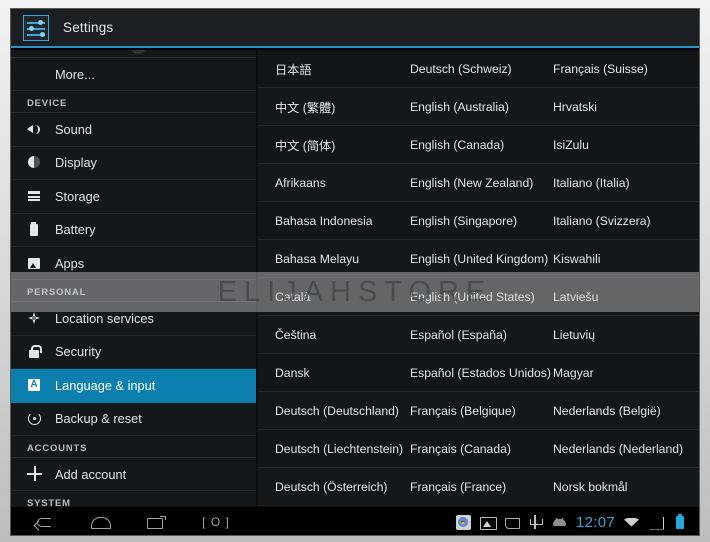 The image size is (710, 542). What do you see at coordinates (121, 522) in the screenshot?
I see `navigation-buttons: [ O ]` at bounding box center [121, 522].